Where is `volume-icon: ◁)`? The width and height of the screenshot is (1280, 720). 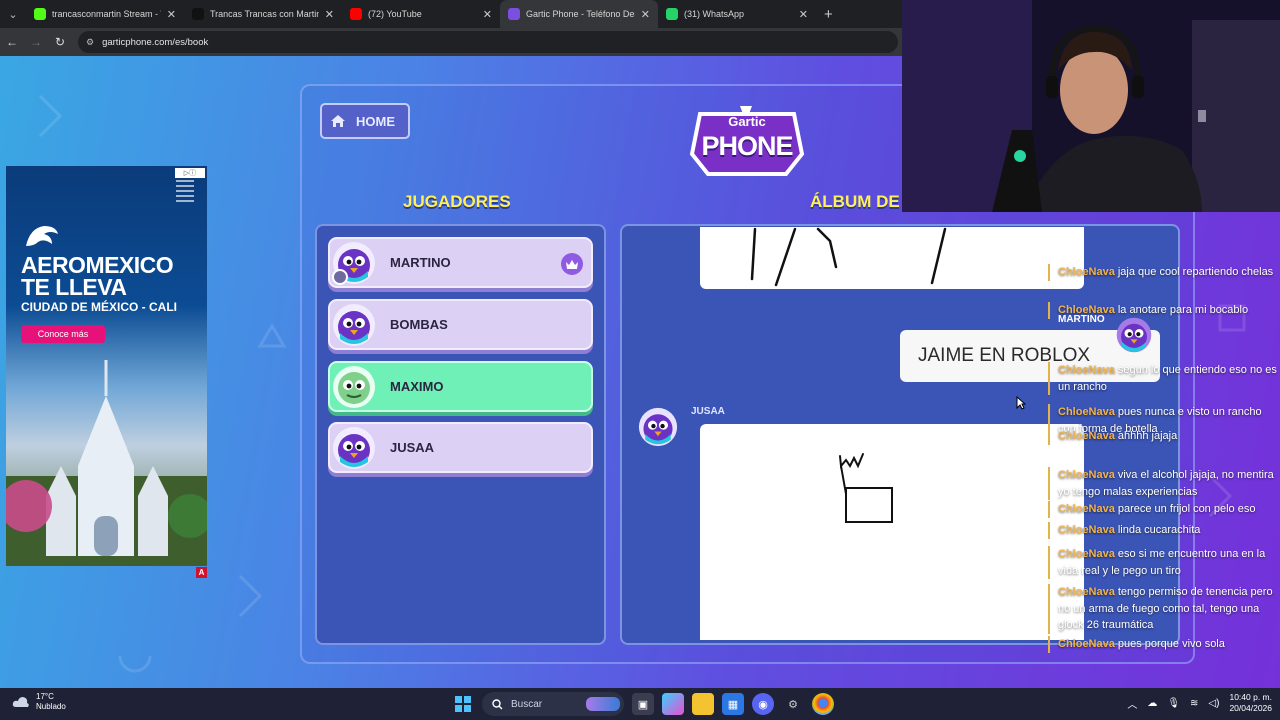 volume-icon: ◁) is located at coordinates (1213, 703).